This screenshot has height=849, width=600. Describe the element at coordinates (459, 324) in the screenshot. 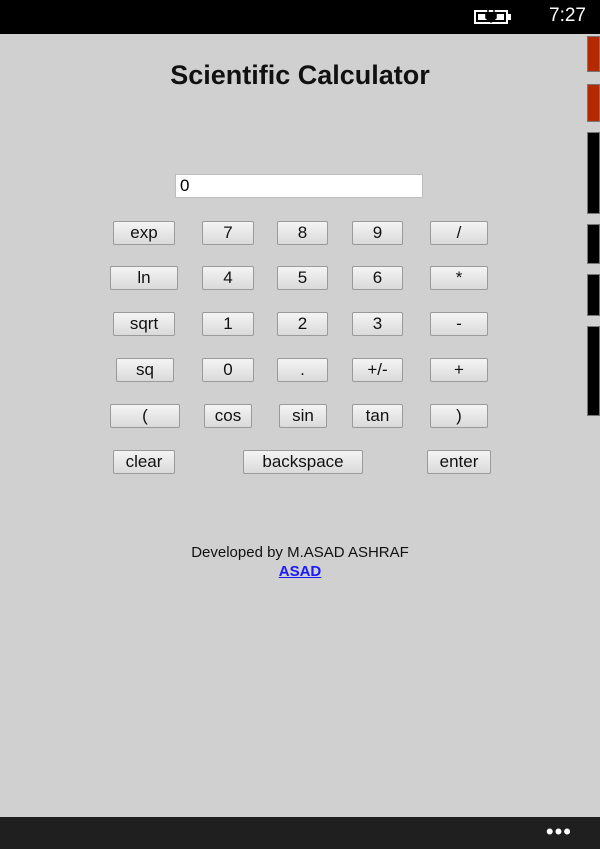

I see `subtract-button: -` at that location.